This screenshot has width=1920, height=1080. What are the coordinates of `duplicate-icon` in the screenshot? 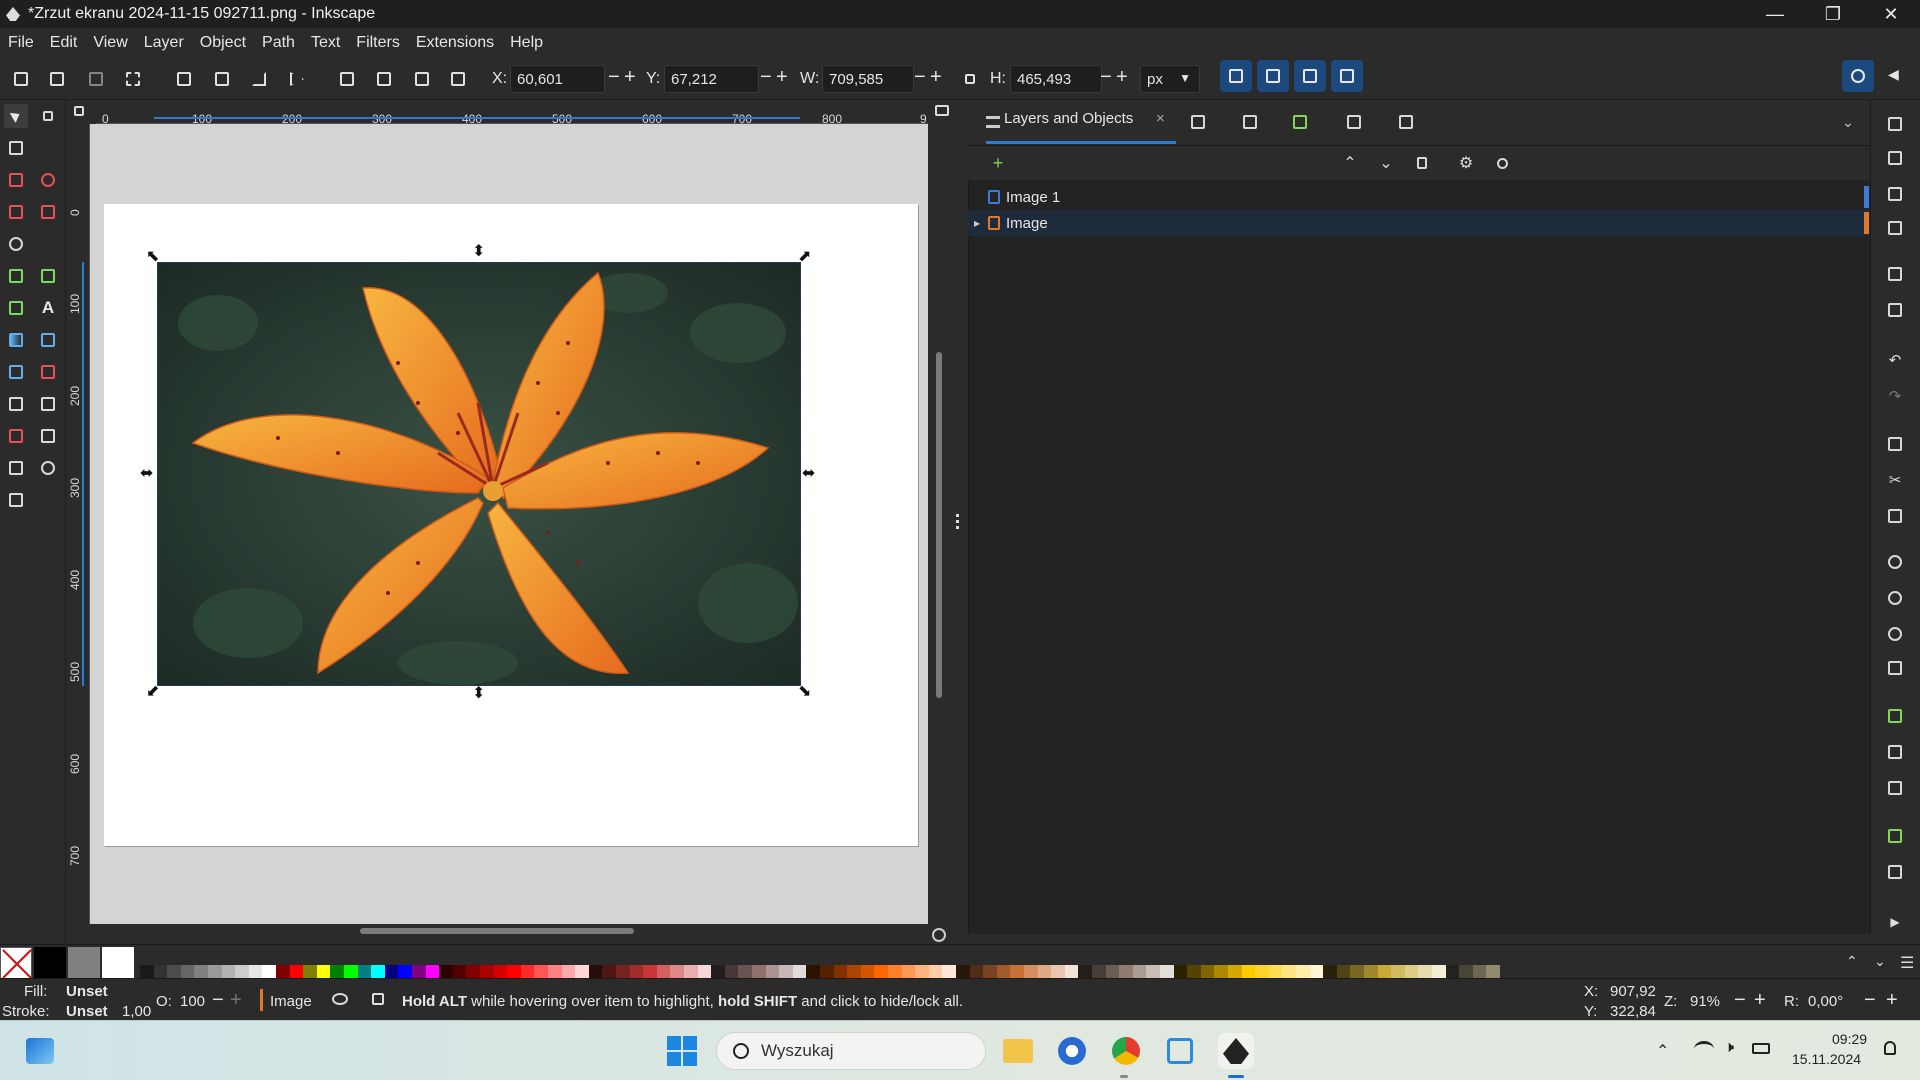 It's located at (1895, 716).